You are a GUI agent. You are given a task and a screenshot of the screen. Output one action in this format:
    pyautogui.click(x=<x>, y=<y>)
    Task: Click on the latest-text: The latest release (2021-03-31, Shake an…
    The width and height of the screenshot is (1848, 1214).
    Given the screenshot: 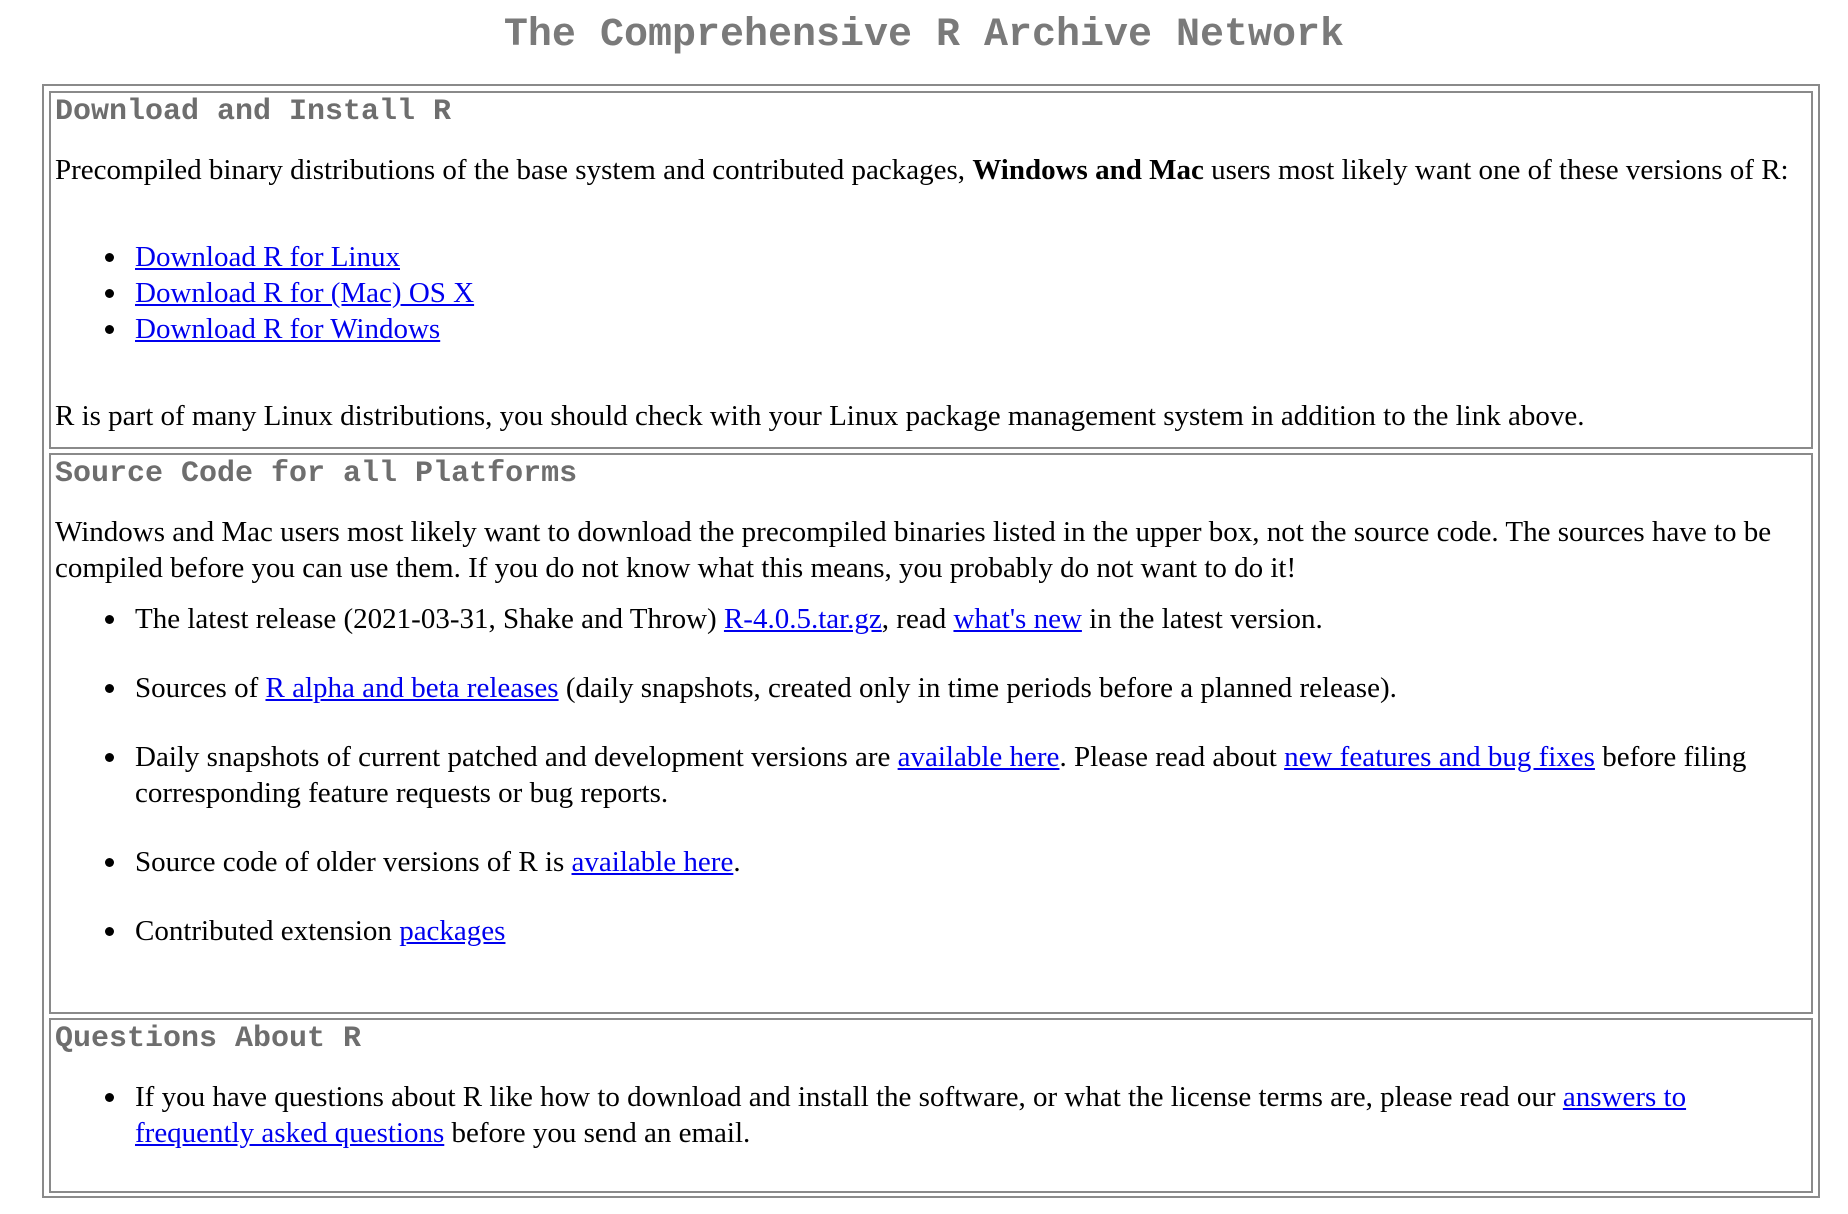 What is the action you would take?
    pyautogui.click(x=429, y=619)
    